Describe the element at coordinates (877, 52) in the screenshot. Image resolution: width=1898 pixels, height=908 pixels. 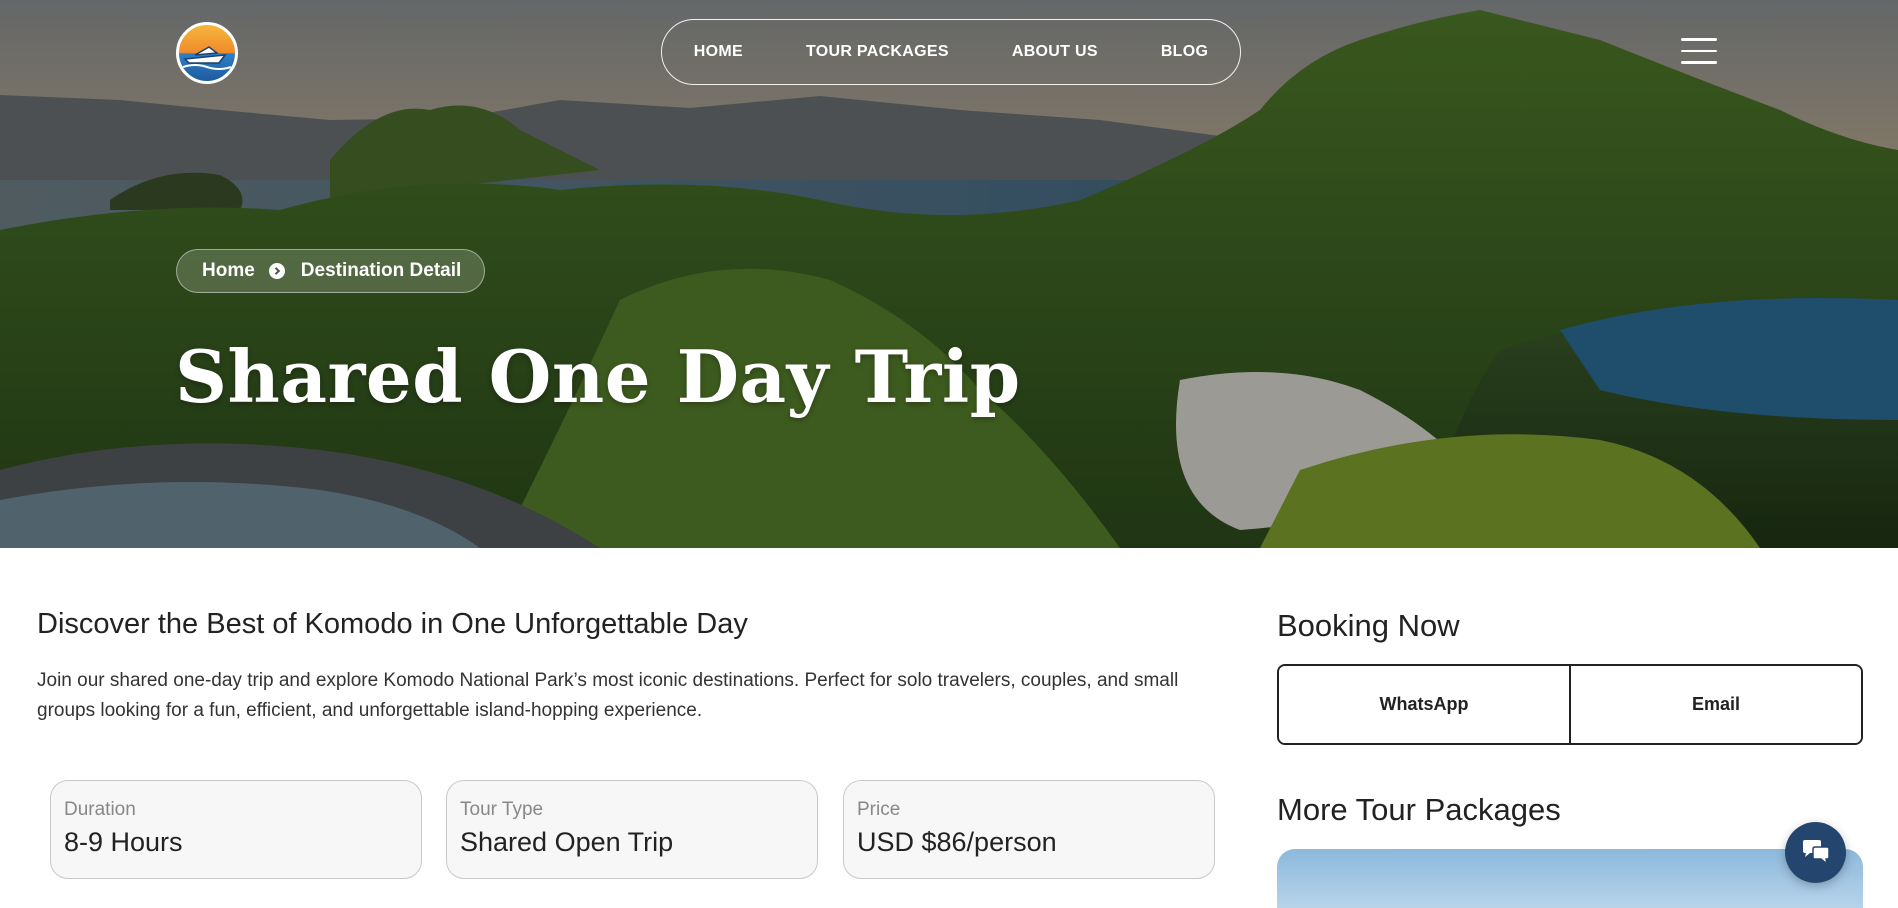
I see `nav-tour-packages-link: TOUR PACKAGES` at that location.